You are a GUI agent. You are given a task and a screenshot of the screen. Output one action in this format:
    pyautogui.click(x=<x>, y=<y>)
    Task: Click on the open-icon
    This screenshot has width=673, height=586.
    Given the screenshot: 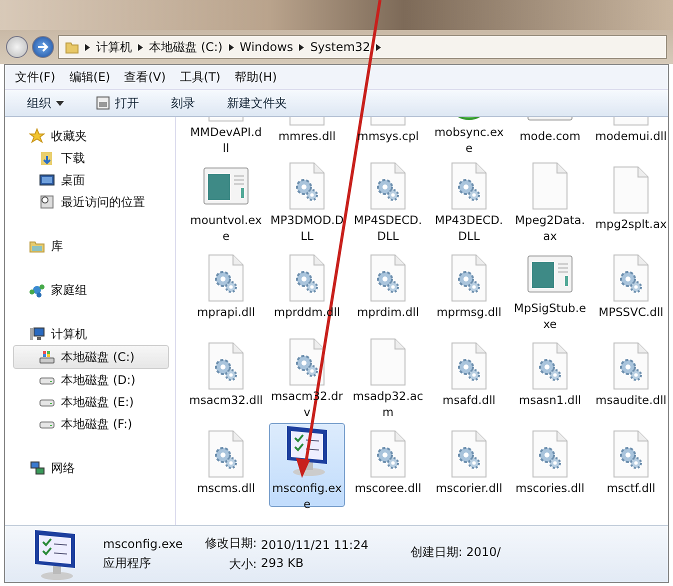 What is the action you would take?
    pyautogui.click(x=103, y=103)
    